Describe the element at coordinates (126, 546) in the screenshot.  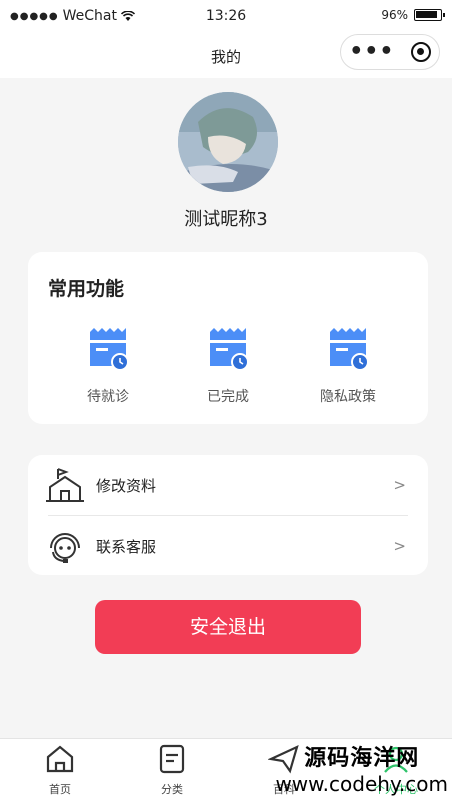
I see `menu-label: 联系客服` at that location.